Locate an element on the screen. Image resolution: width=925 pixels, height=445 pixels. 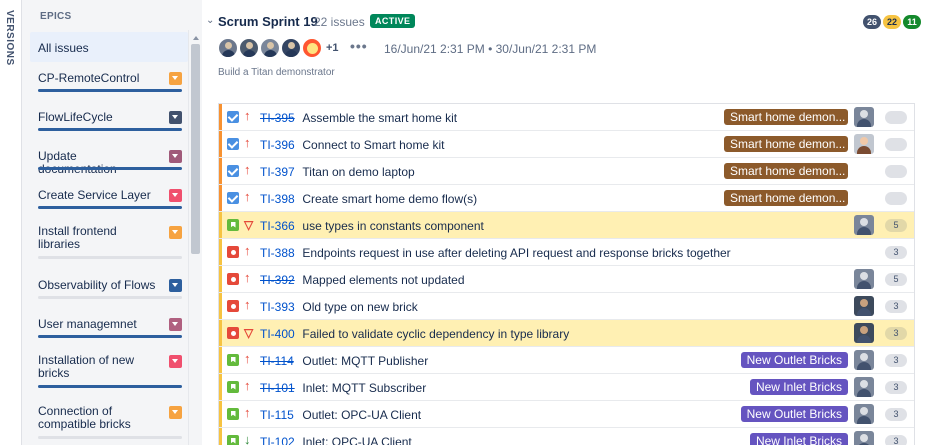
issue-row: ▽ TI-366 use types in constants component 5 is located at coordinates (566, 225).